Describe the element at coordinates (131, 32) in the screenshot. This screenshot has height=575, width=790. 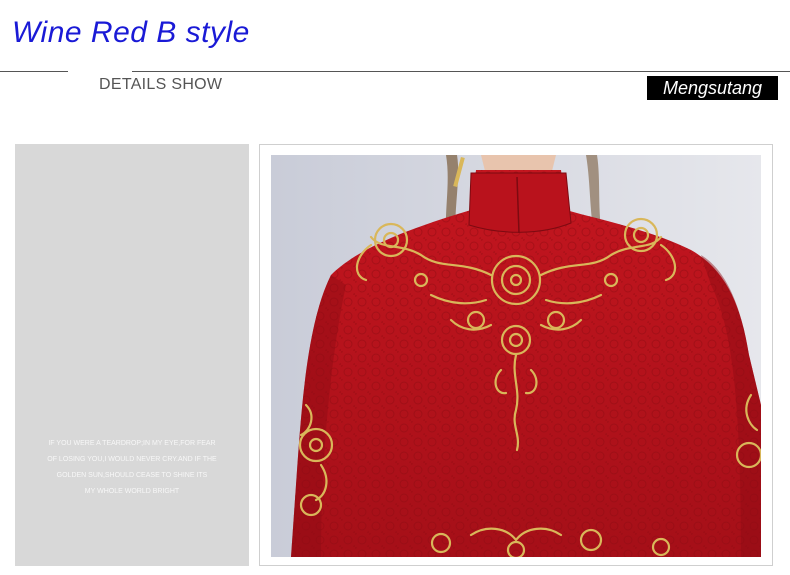
I see `product-style-title: Wine Red B style` at that location.